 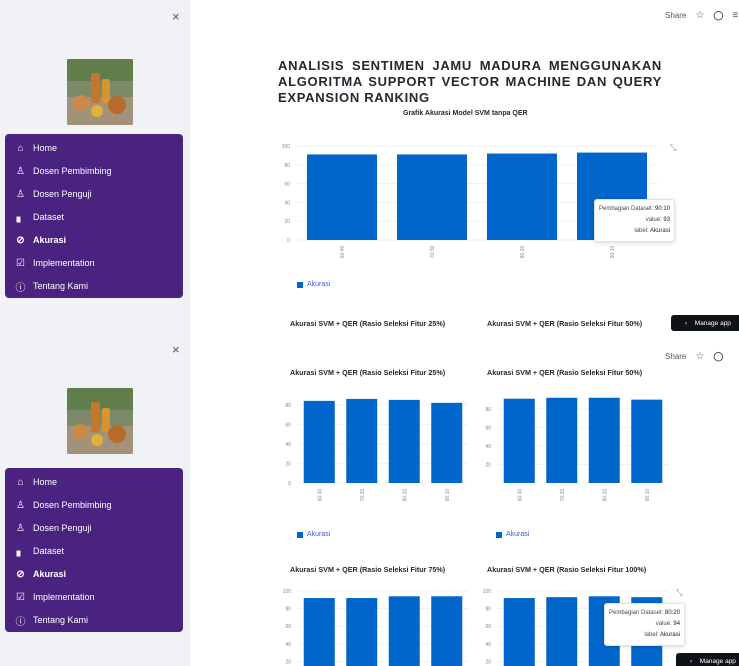 I want to click on tooltip-line: value: 93, so click(x=658, y=220).